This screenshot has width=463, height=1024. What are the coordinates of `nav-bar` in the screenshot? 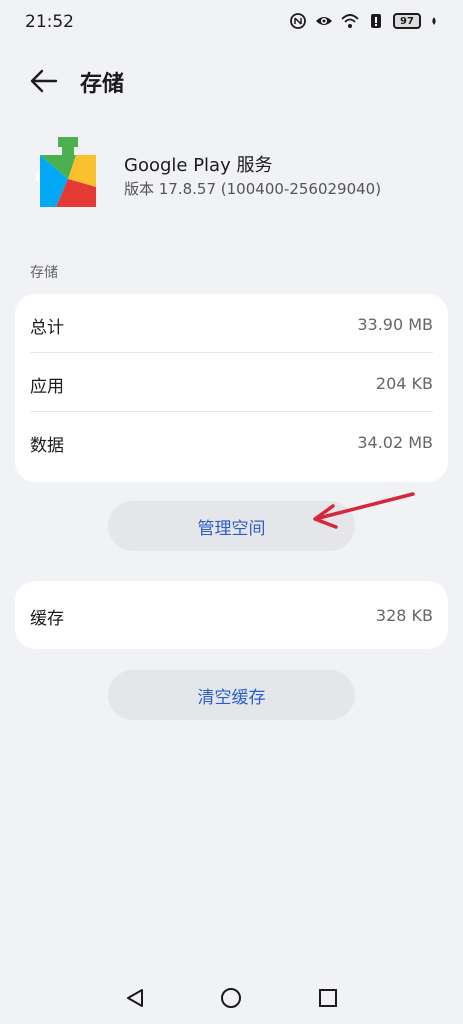 It's located at (231, 997).